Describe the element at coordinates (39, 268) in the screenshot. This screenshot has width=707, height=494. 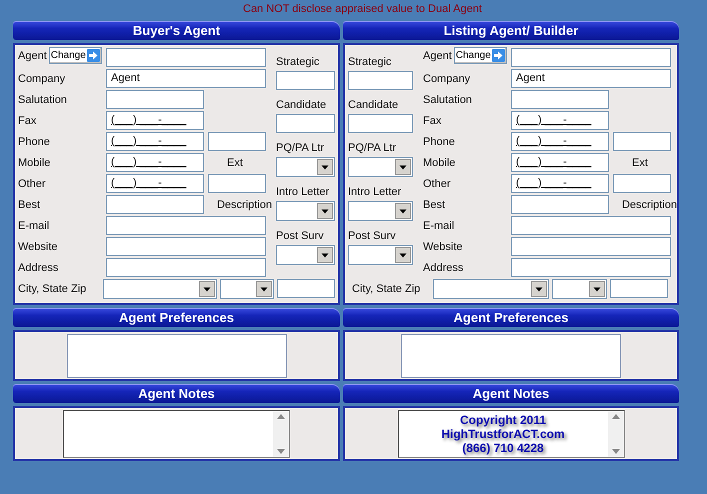
I see `field-label: Address` at that location.